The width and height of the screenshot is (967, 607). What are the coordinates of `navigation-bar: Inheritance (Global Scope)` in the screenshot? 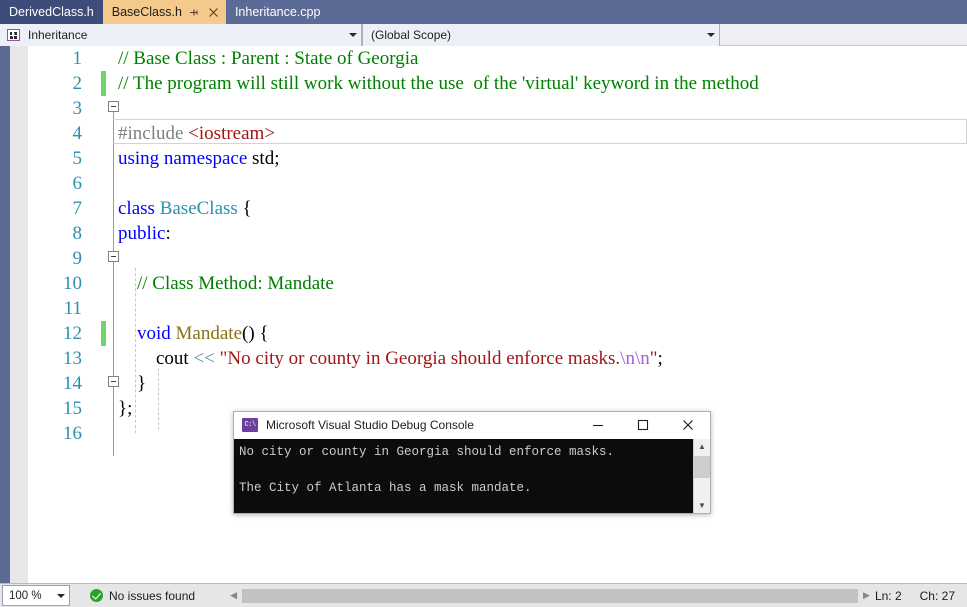 It's located at (483, 35).